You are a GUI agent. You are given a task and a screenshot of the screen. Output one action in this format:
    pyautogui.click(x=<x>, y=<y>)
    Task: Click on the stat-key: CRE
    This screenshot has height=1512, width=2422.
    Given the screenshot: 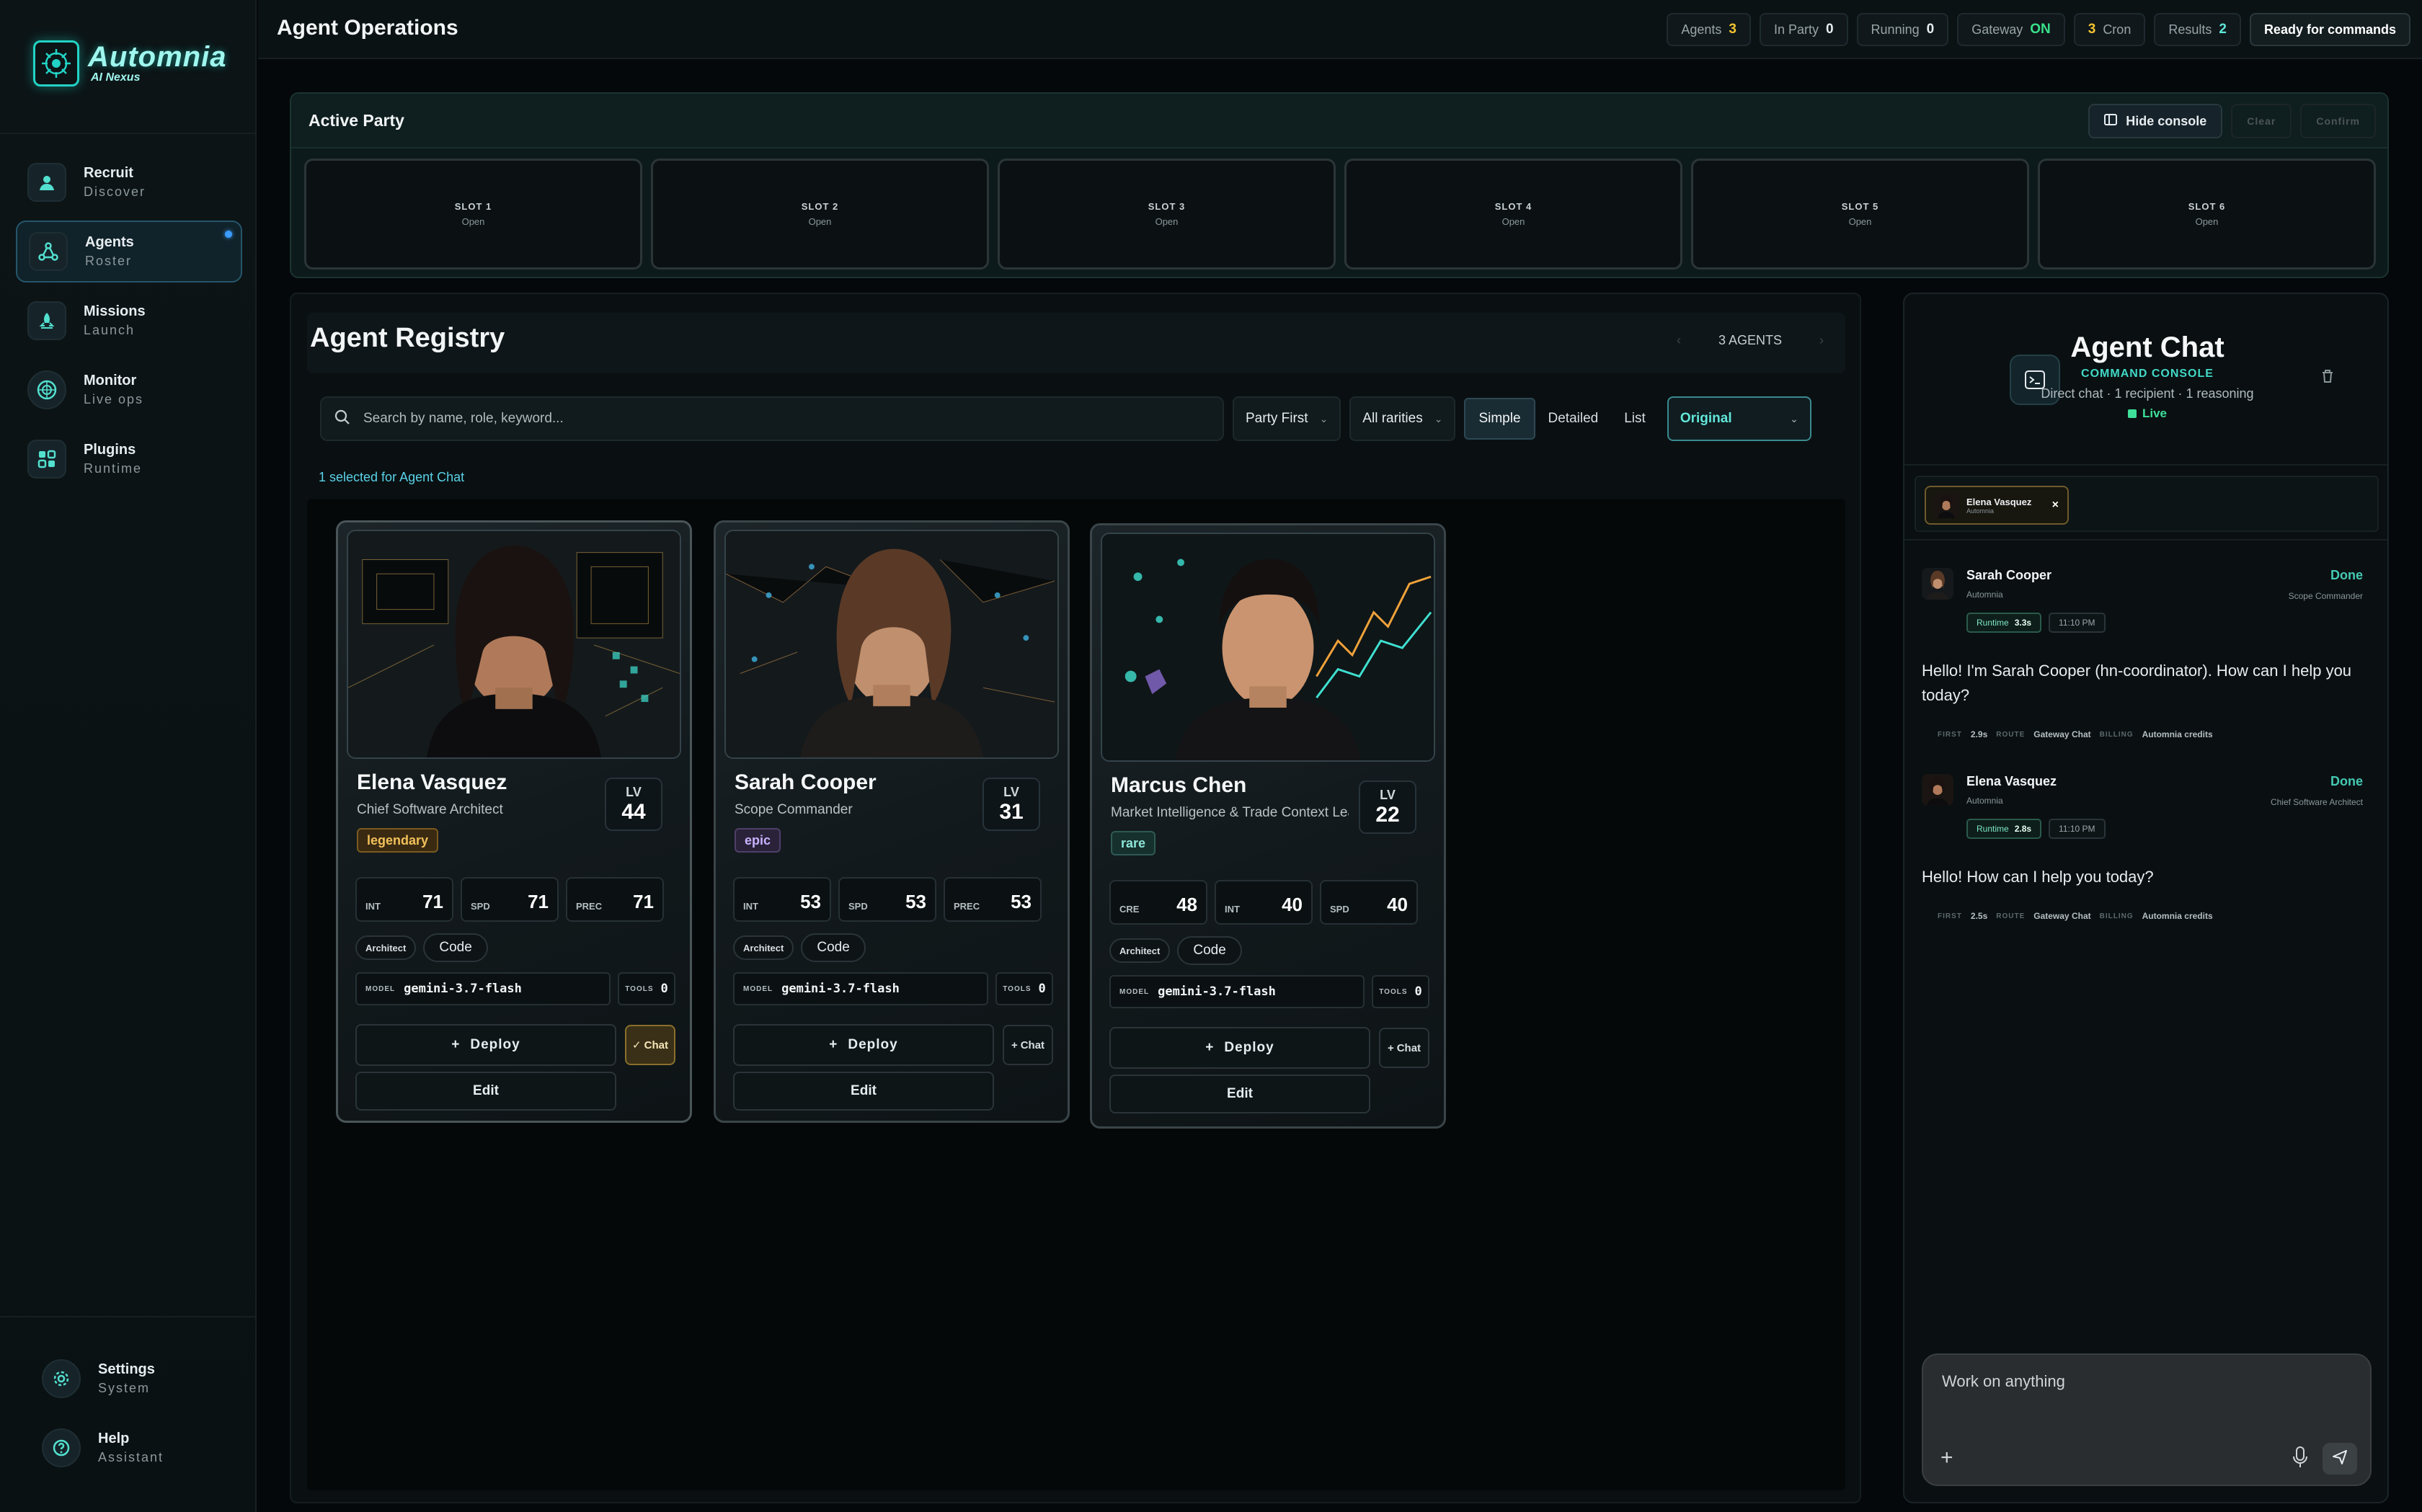 What is the action you would take?
    pyautogui.click(x=1129, y=910)
    